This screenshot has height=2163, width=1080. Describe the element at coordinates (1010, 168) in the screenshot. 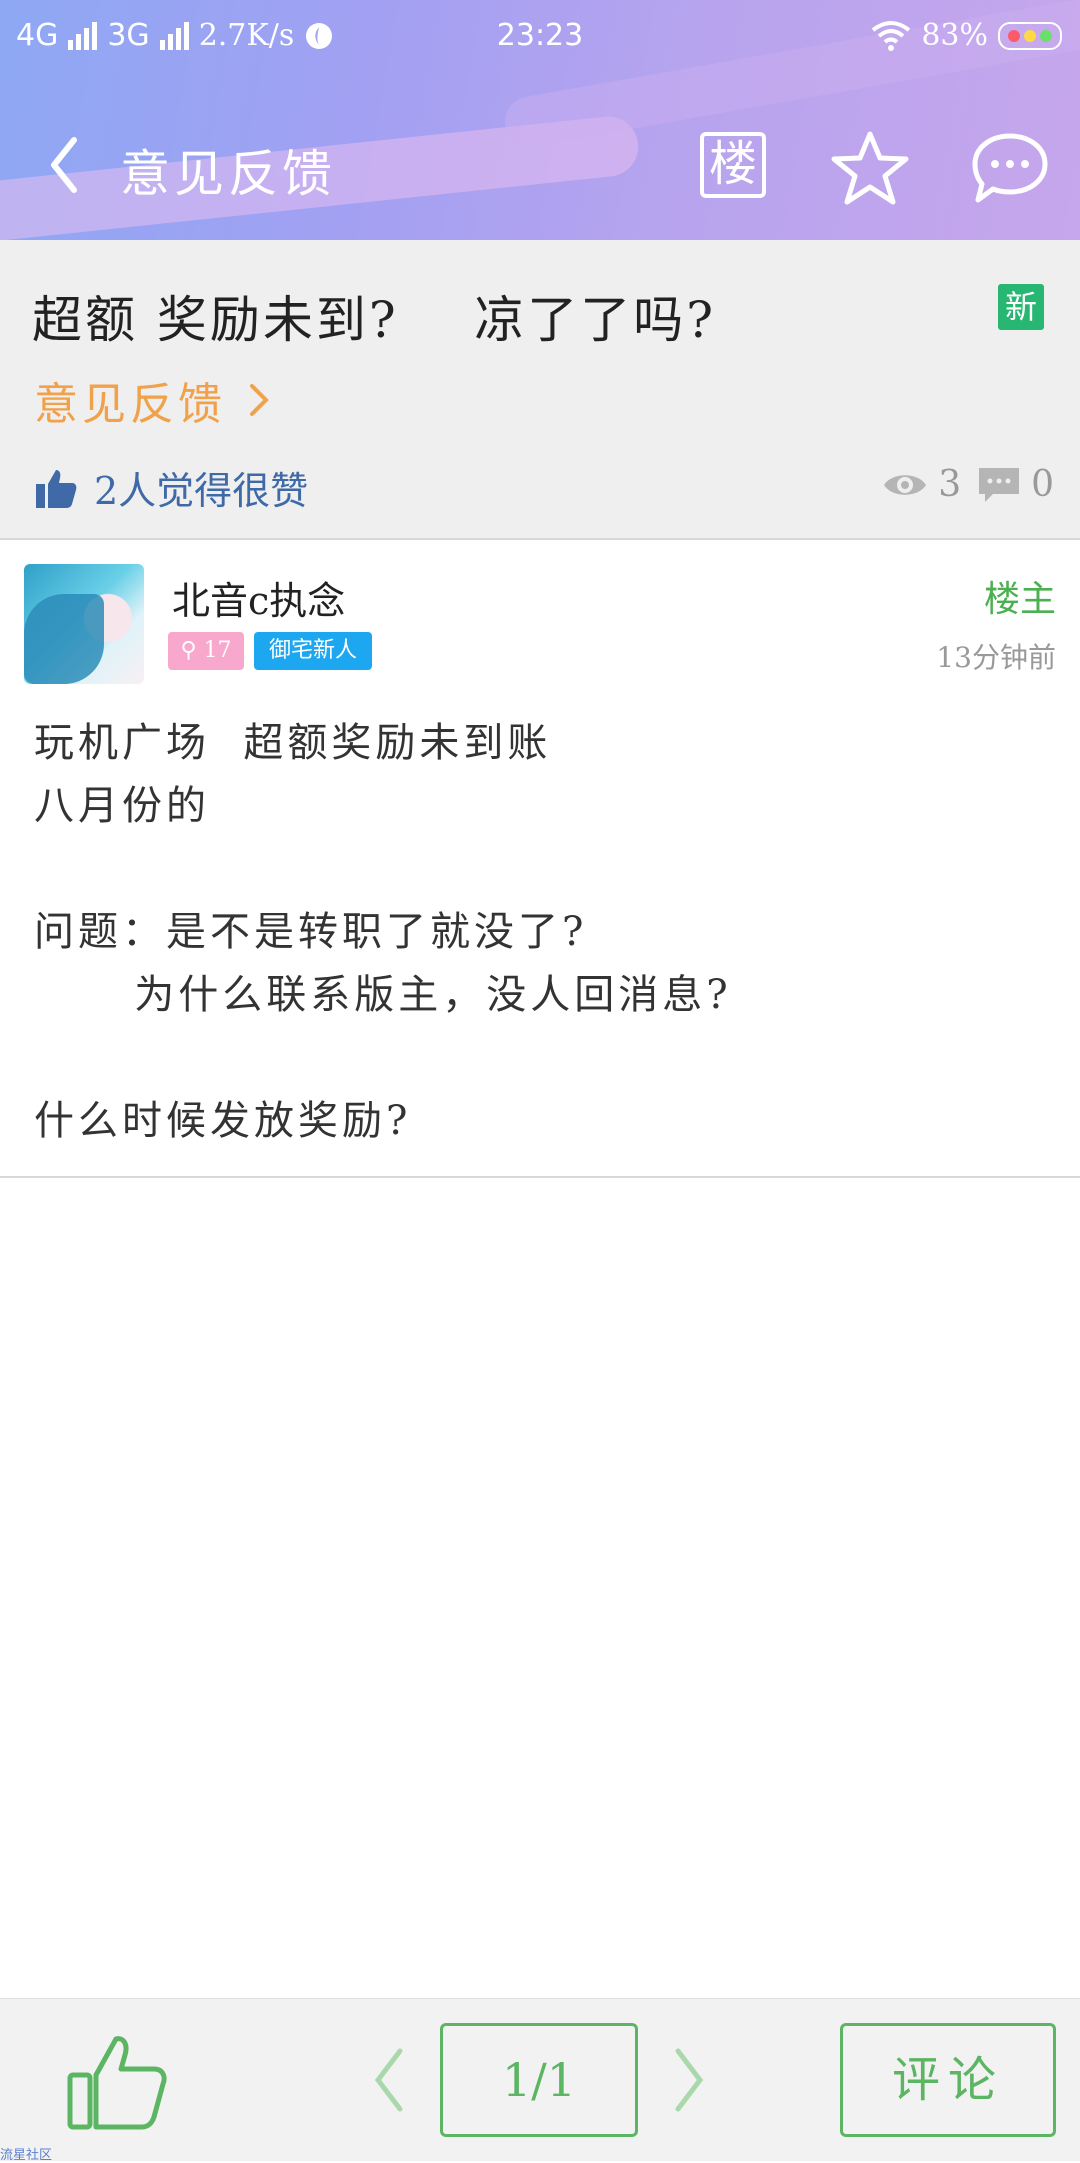

I see `chat-icon` at that location.